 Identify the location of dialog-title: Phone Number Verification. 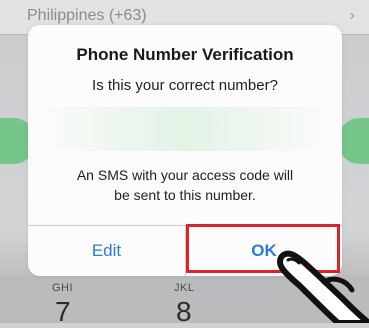
(185, 54).